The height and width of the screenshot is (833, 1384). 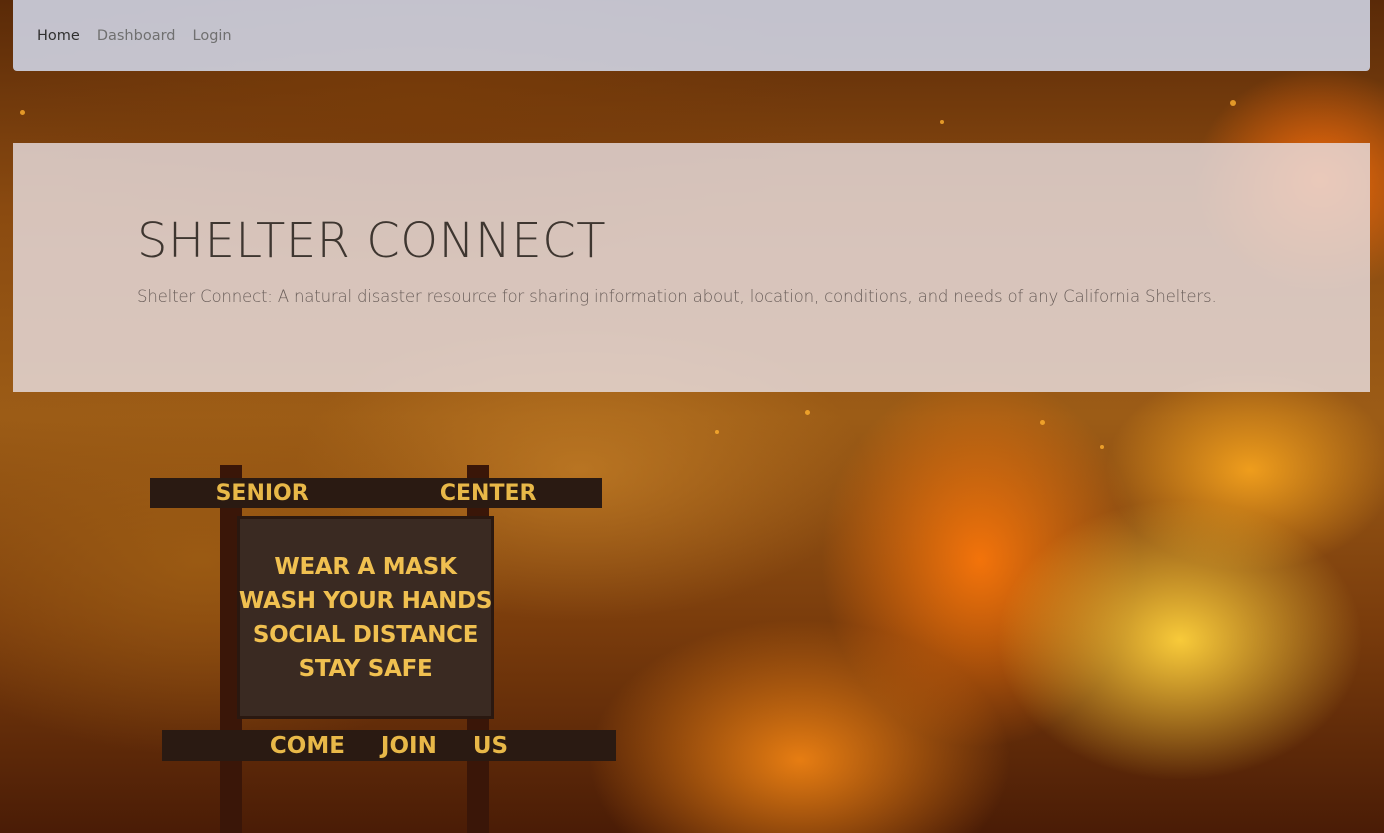 What do you see at coordinates (490, 745) in the screenshot?
I see `sign-bottom-text: US` at bounding box center [490, 745].